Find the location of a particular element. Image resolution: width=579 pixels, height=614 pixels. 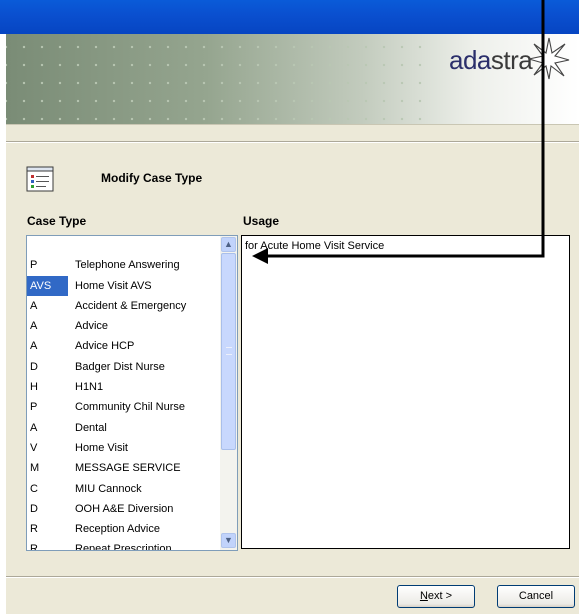

cancel-button: Cancel is located at coordinates (536, 596).